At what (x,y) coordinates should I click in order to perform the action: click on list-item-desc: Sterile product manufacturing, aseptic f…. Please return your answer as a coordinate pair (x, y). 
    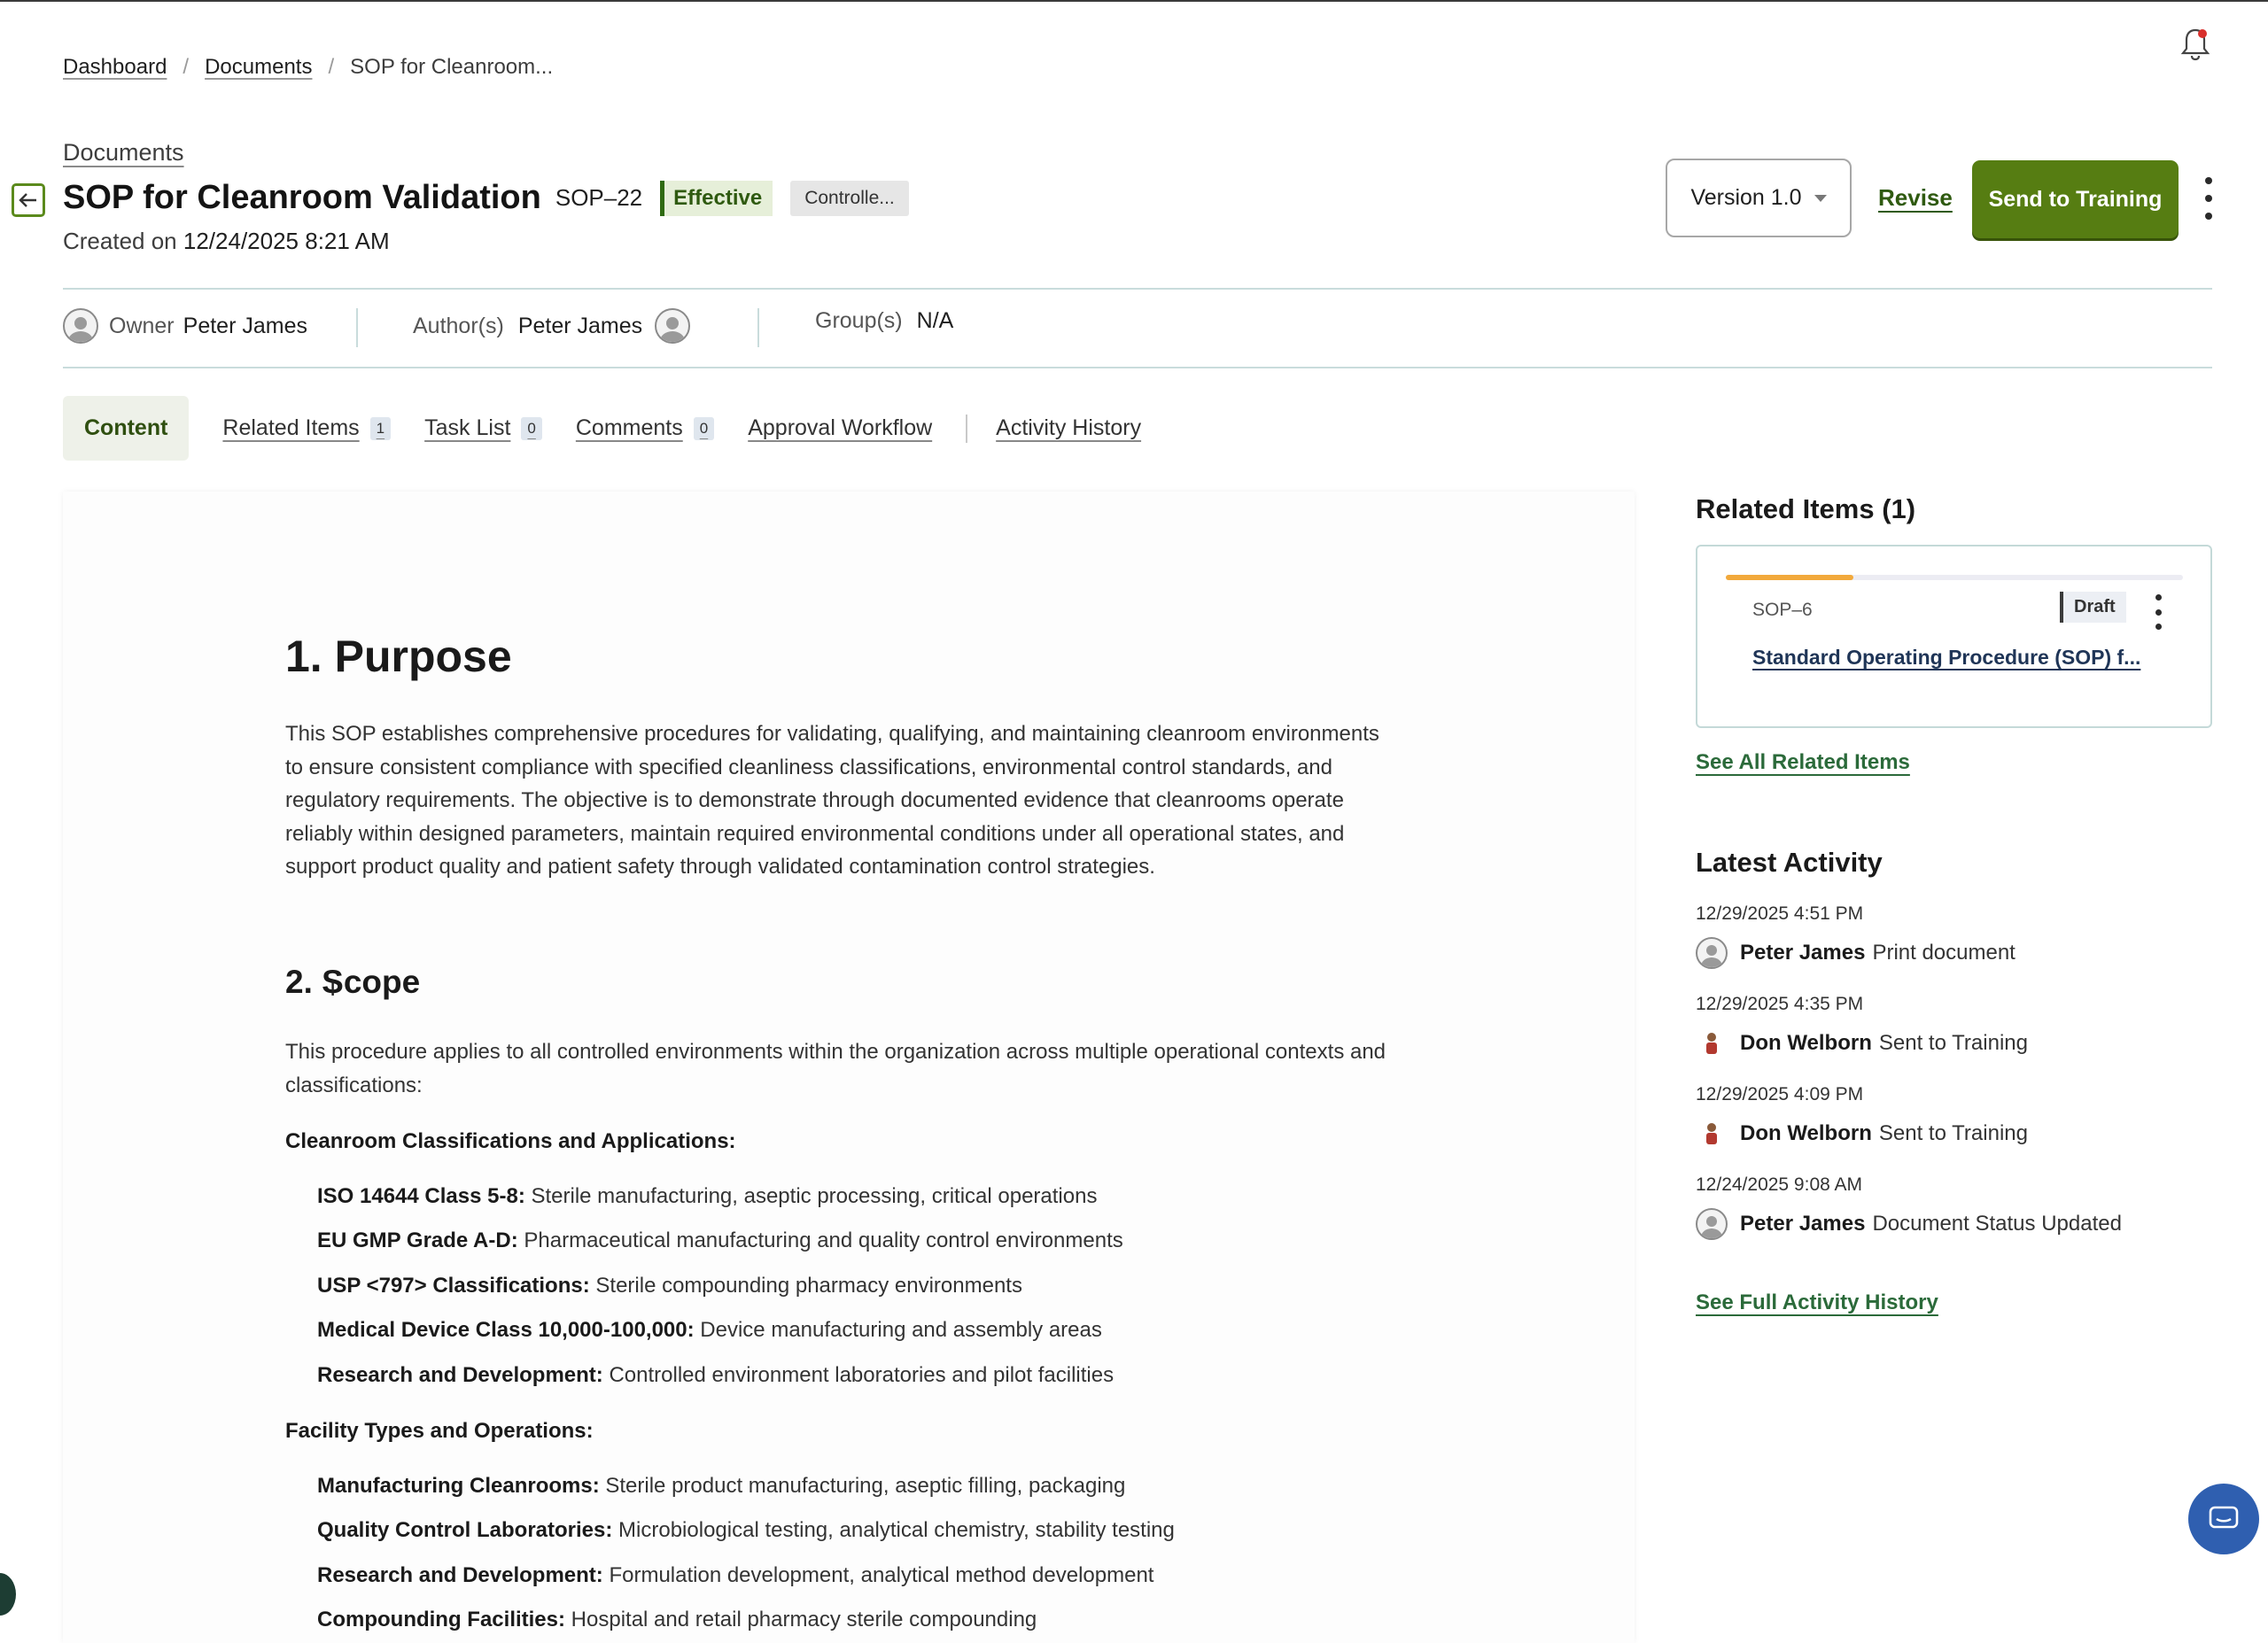
    Looking at the image, I should click on (865, 1486).